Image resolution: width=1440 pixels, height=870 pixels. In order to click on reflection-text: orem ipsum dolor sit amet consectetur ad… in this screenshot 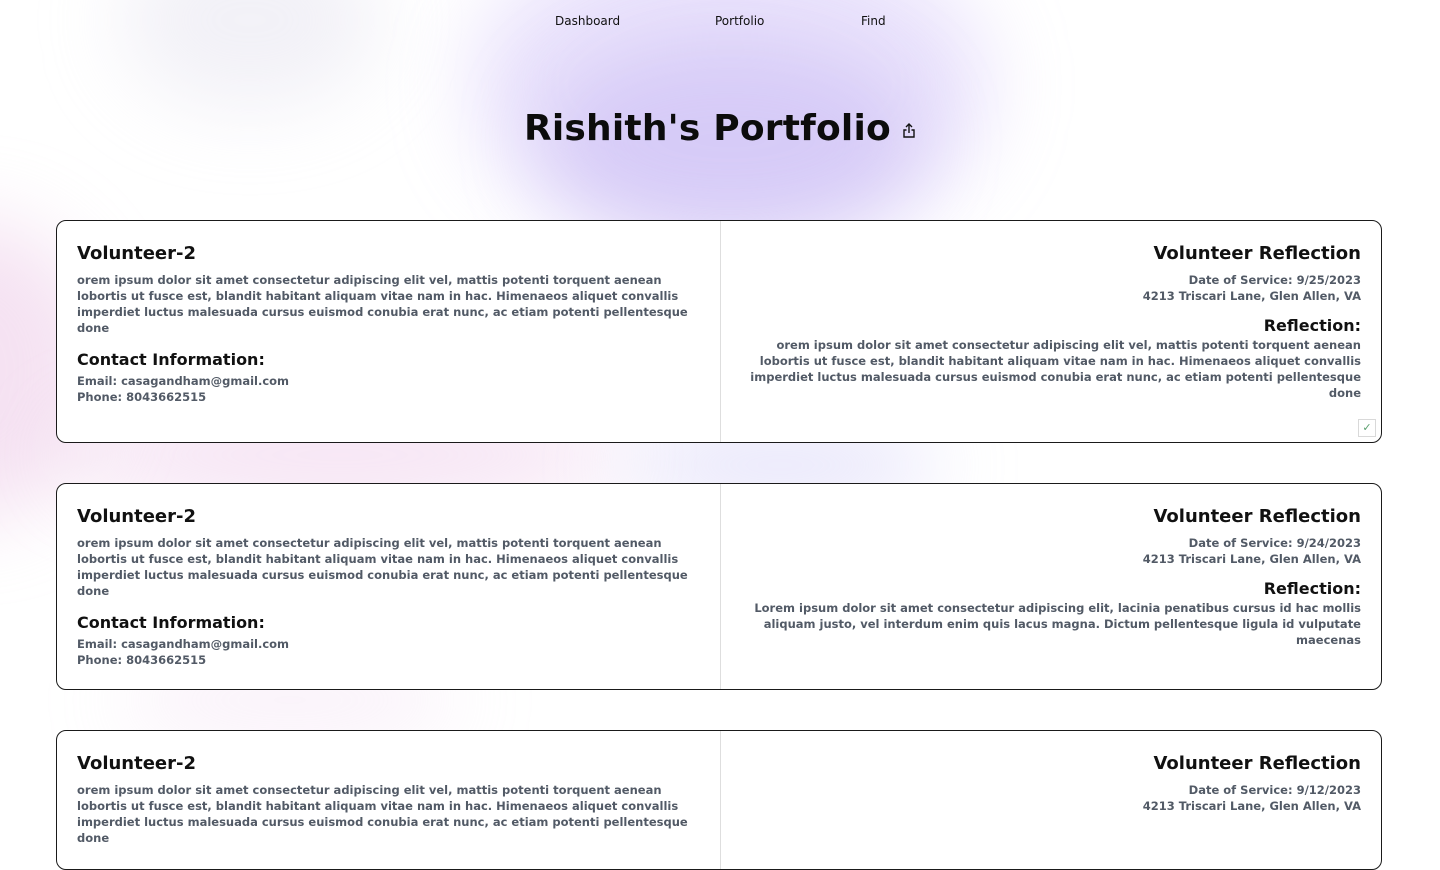, I will do `click(1051, 369)`.